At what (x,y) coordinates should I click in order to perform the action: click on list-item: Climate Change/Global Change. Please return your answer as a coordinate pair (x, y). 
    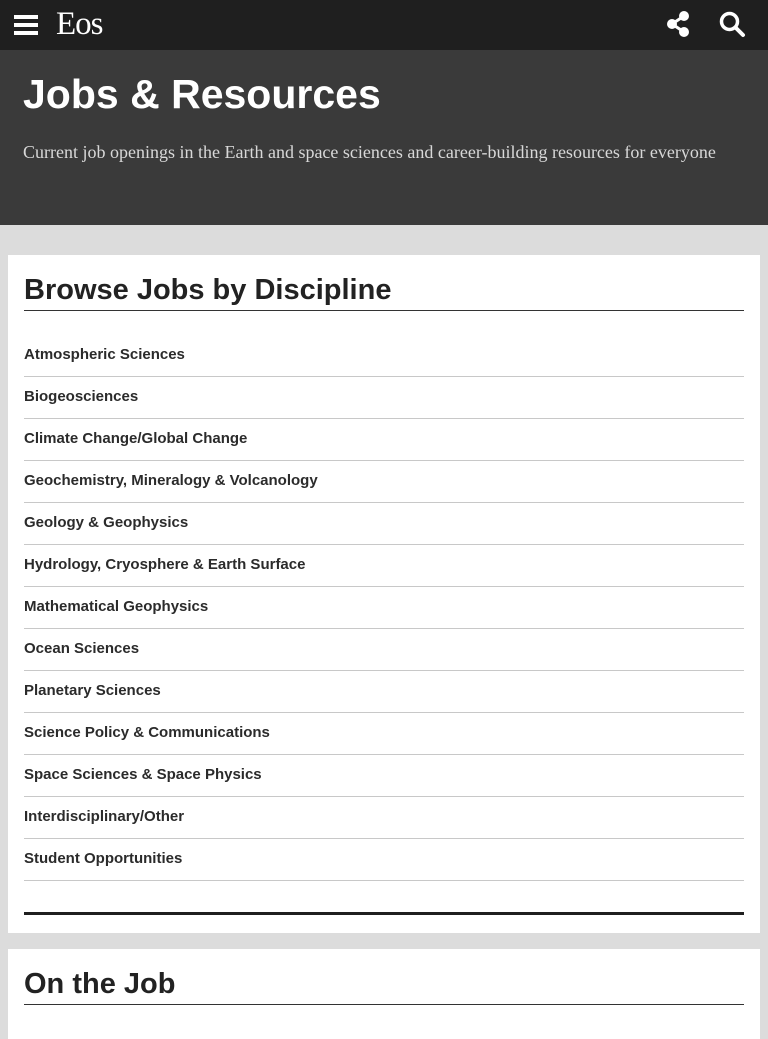
    Looking at the image, I should click on (384, 440).